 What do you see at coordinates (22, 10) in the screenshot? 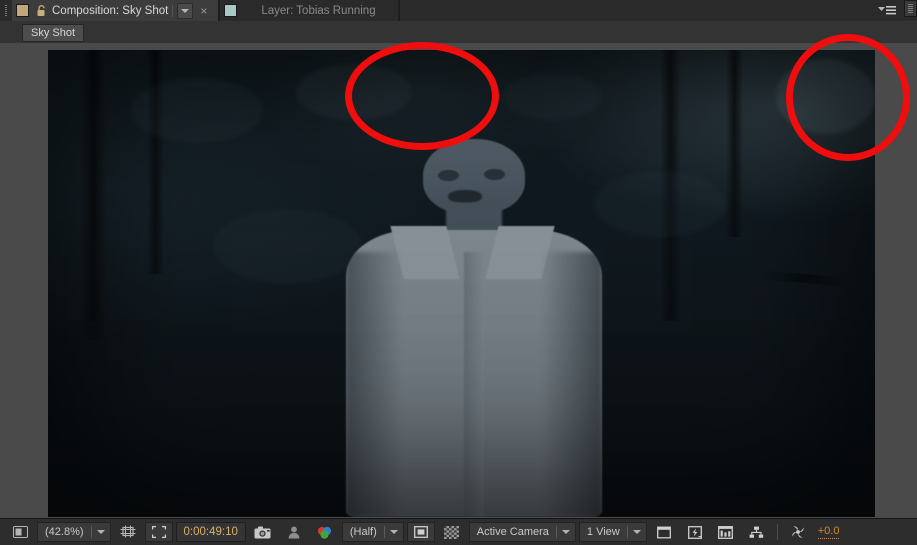
I see `composition-color-swatch` at bounding box center [22, 10].